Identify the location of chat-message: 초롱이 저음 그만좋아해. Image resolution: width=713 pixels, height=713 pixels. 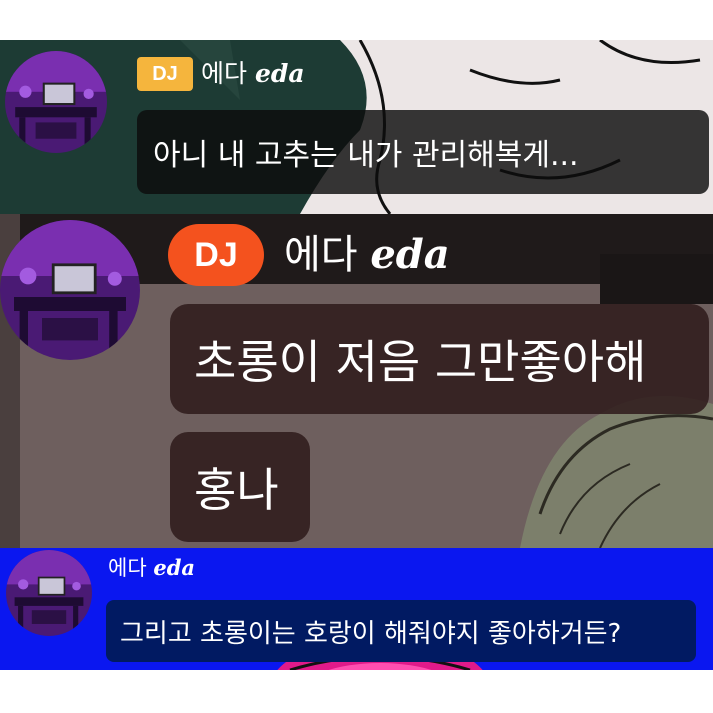
(439, 359).